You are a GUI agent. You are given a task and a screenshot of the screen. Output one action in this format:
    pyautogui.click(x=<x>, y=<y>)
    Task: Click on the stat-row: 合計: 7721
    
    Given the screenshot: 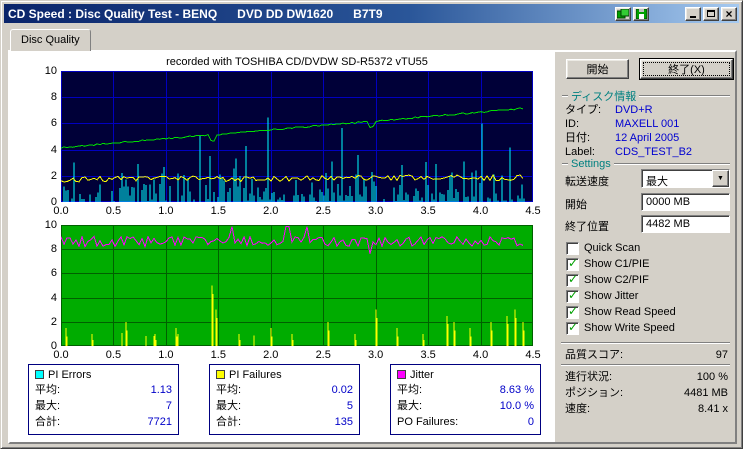 What is the action you would take?
    pyautogui.click(x=103, y=422)
    